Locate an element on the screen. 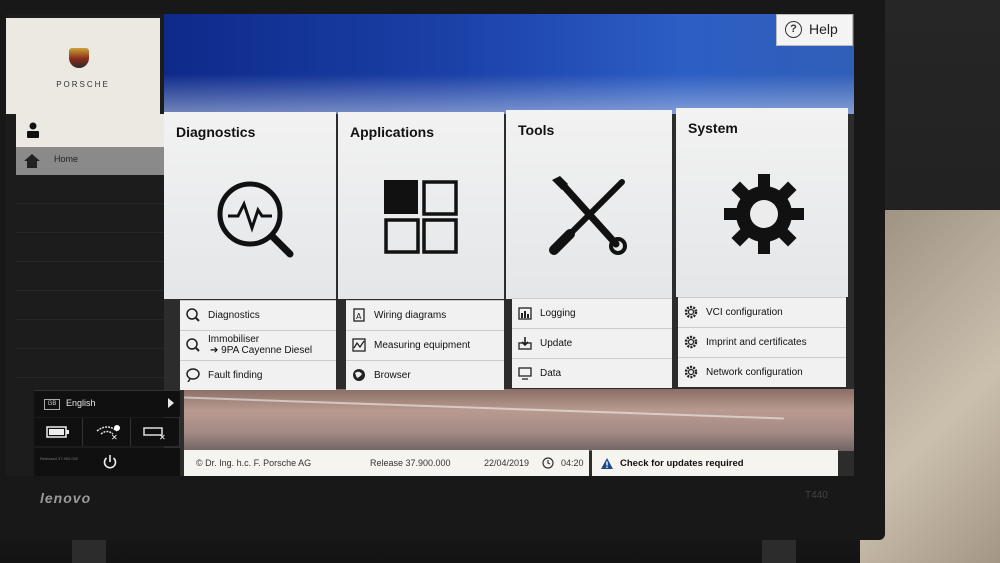  release-version: Release 37.900.000 is located at coordinates (410, 463).